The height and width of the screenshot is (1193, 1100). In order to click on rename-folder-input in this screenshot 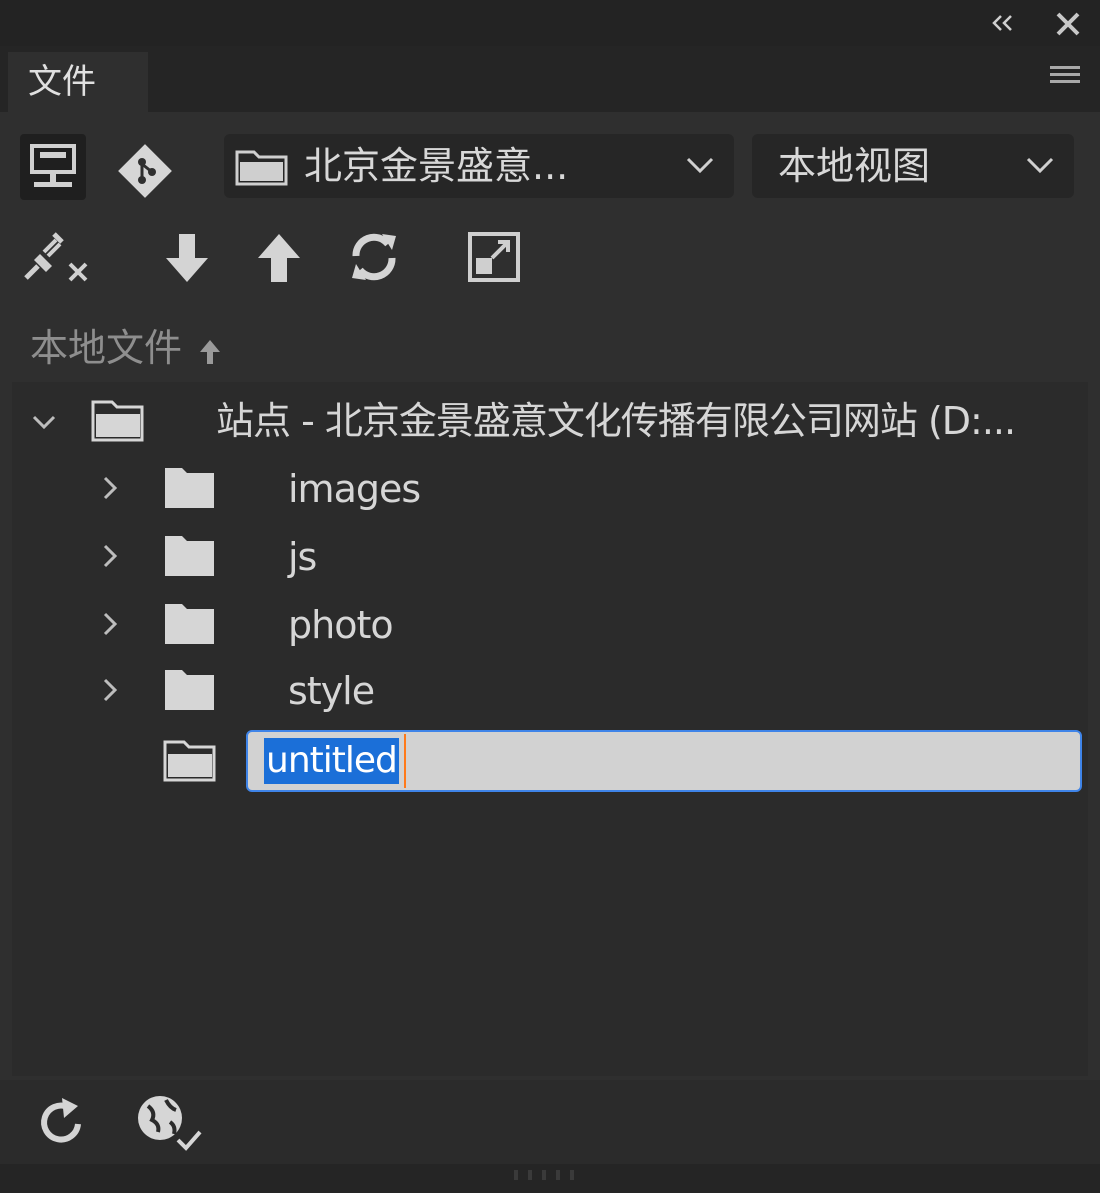, I will do `click(664, 761)`.